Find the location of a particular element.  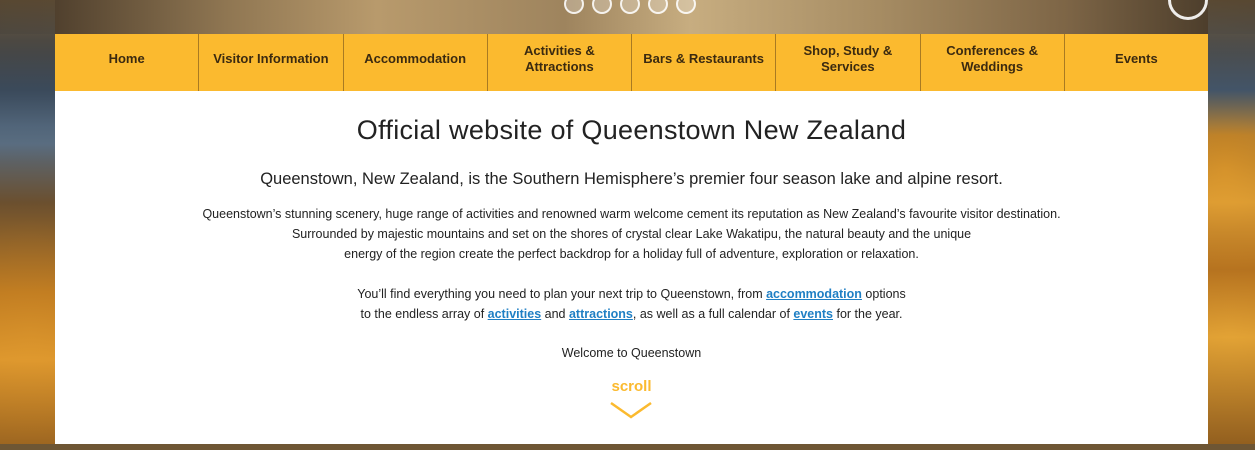

activities-link: activities is located at coordinates (515, 314).